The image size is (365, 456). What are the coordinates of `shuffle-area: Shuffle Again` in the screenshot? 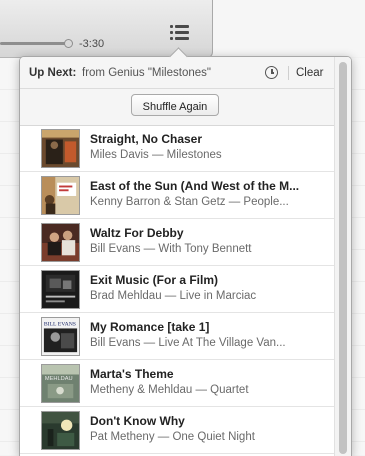 It's located at (185, 107).